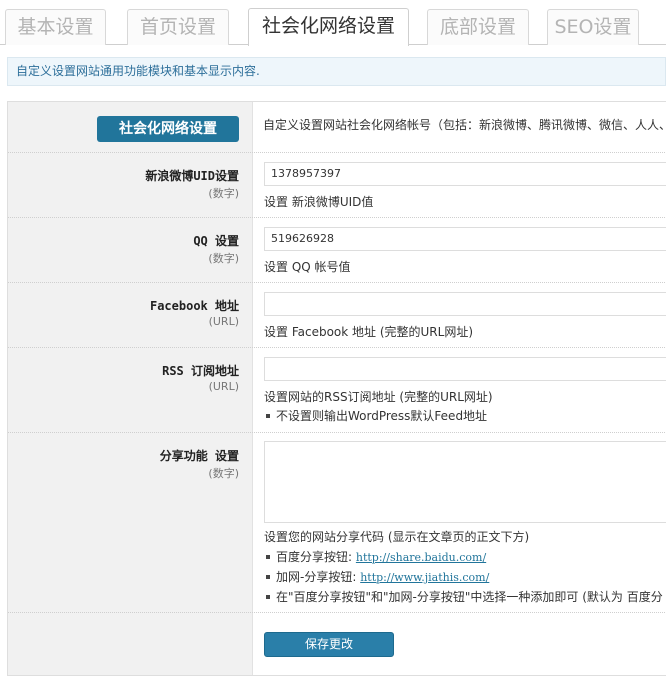 The width and height of the screenshot is (666, 695). I want to click on rss-sublabel: (URL), so click(223, 386).